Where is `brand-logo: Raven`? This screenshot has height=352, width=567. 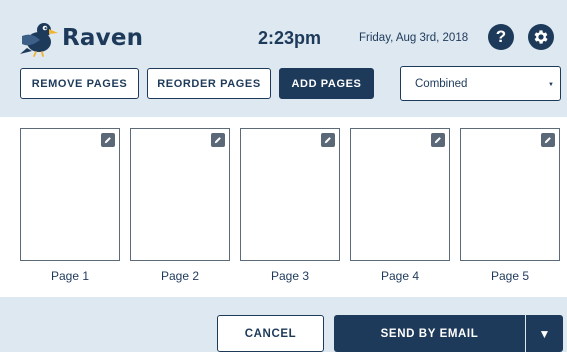
brand-logo: Raven is located at coordinates (80, 38).